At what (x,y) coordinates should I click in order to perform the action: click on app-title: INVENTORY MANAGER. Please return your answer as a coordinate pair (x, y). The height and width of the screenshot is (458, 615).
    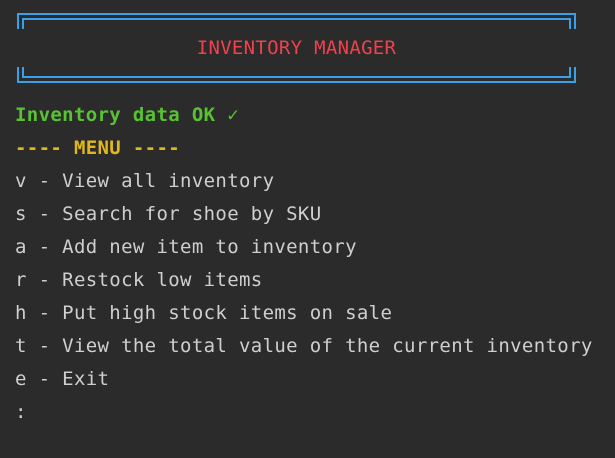
    Looking at the image, I should click on (296, 48).